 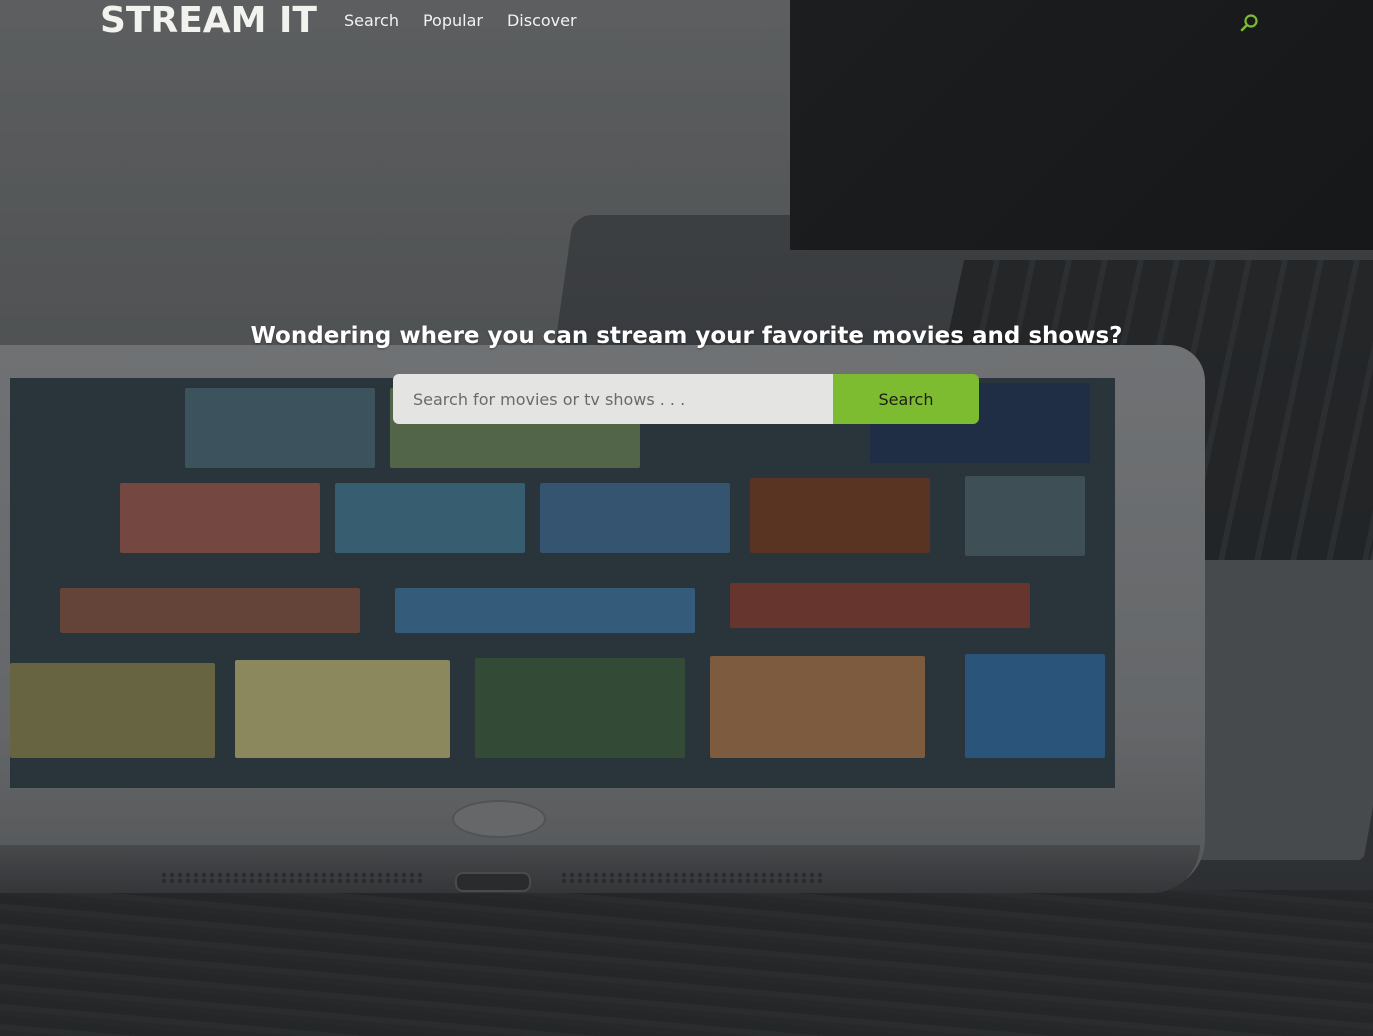 I want to click on nav-link-discover: Discover, so click(x=542, y=21).